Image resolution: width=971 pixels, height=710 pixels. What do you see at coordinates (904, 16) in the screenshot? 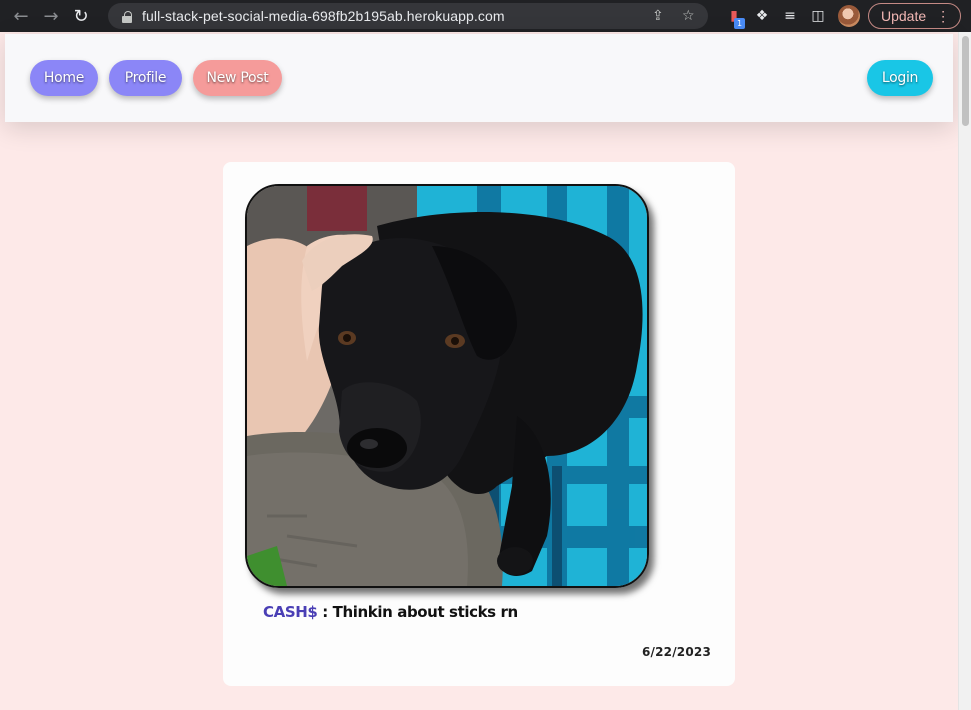
I see `update-label: Update` at bounding box center [904, 16].